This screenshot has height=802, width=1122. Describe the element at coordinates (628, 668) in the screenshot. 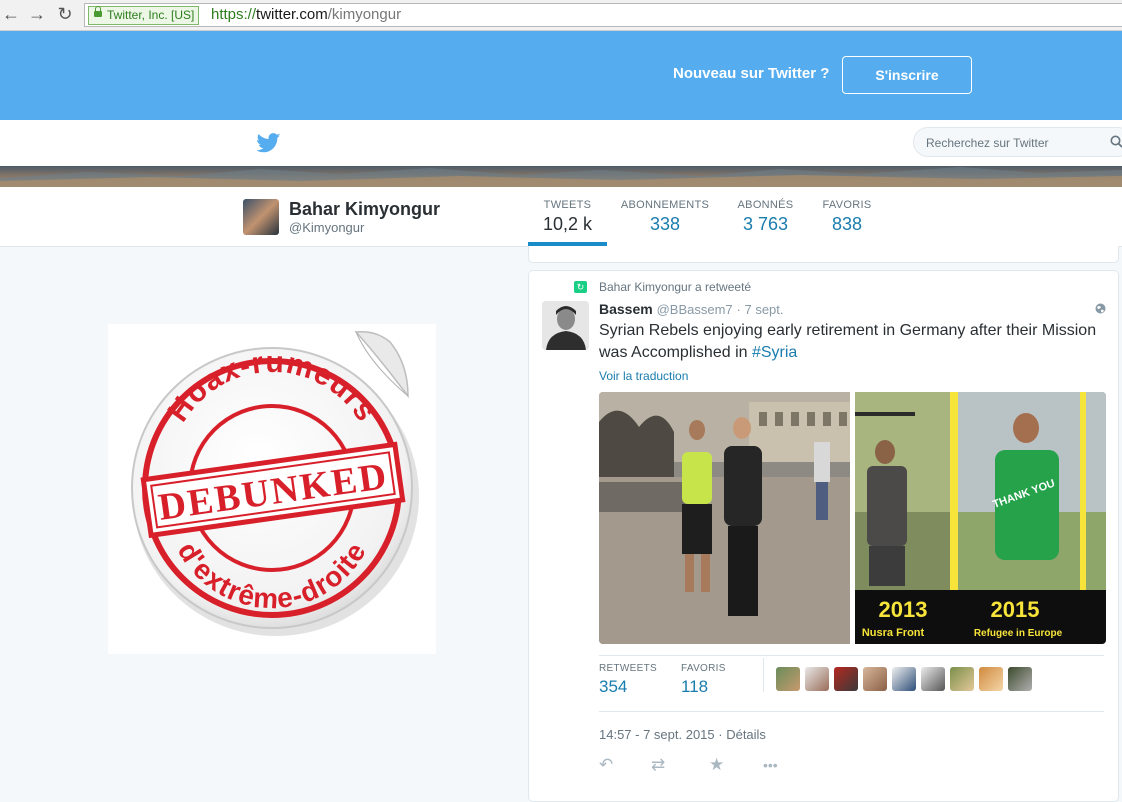

I see `retweets-label: RETWEETS` at that location.